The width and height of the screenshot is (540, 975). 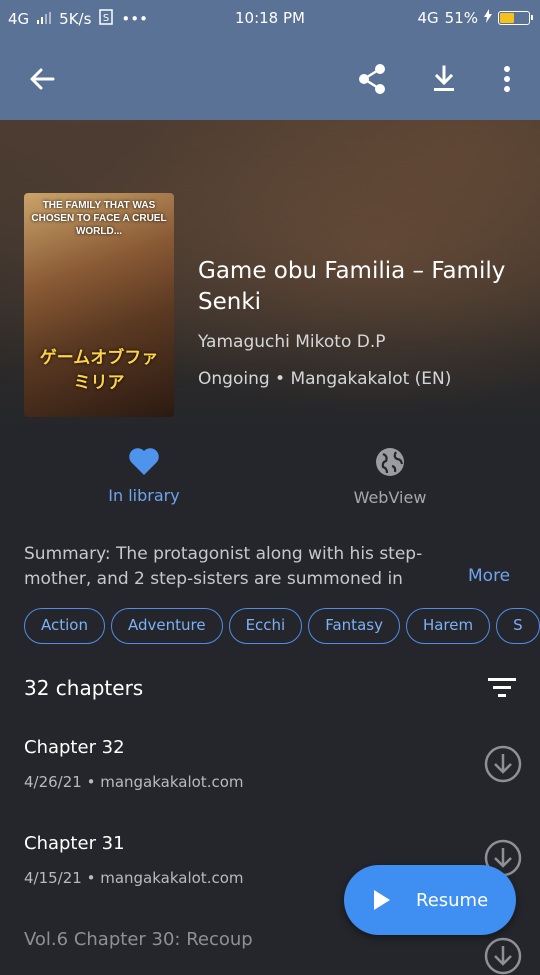 I want to click on cover-logo: ゲームオブファミリア, so click(x=99, y=370).